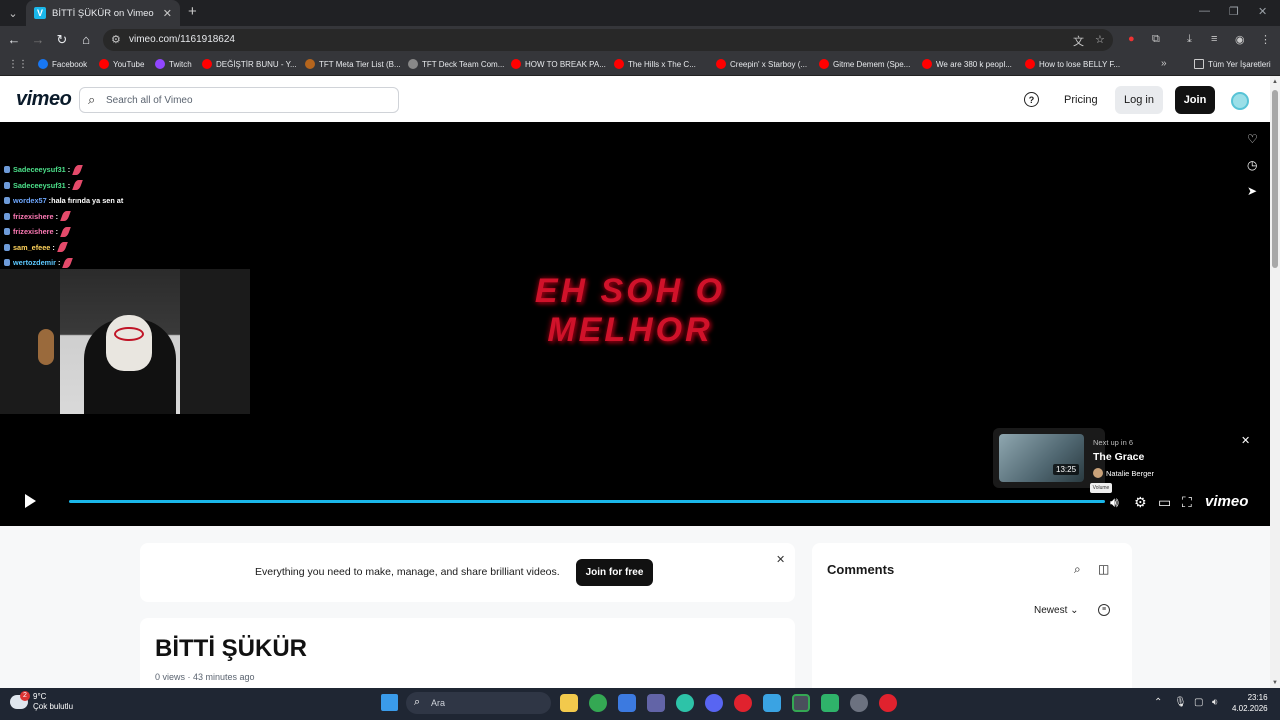  Describe the element at coordinates (121, 64) in the screenshot. I see `bookmark-item: YouTube` at that location.